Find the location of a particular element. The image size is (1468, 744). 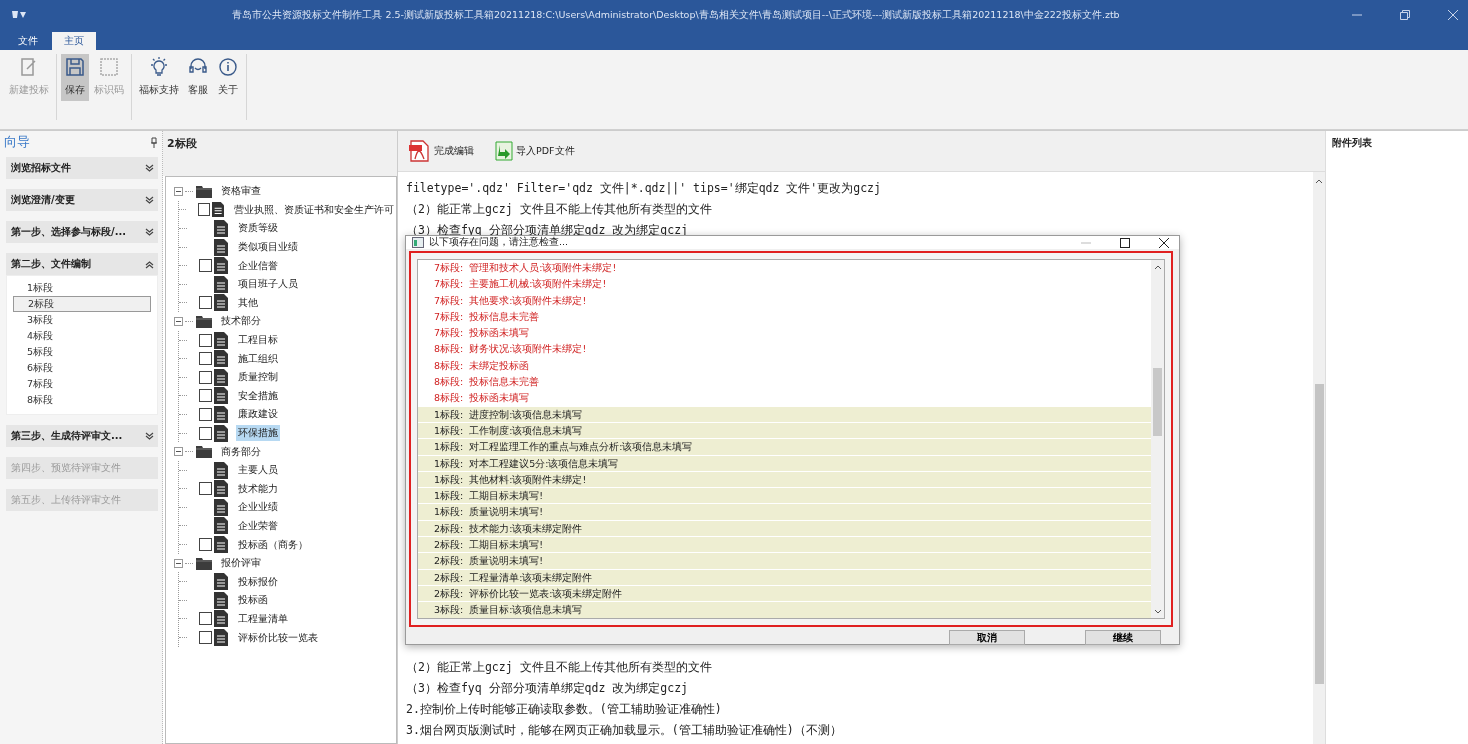

tree-item: 企业信誉 is located at coordinates (258, 265).